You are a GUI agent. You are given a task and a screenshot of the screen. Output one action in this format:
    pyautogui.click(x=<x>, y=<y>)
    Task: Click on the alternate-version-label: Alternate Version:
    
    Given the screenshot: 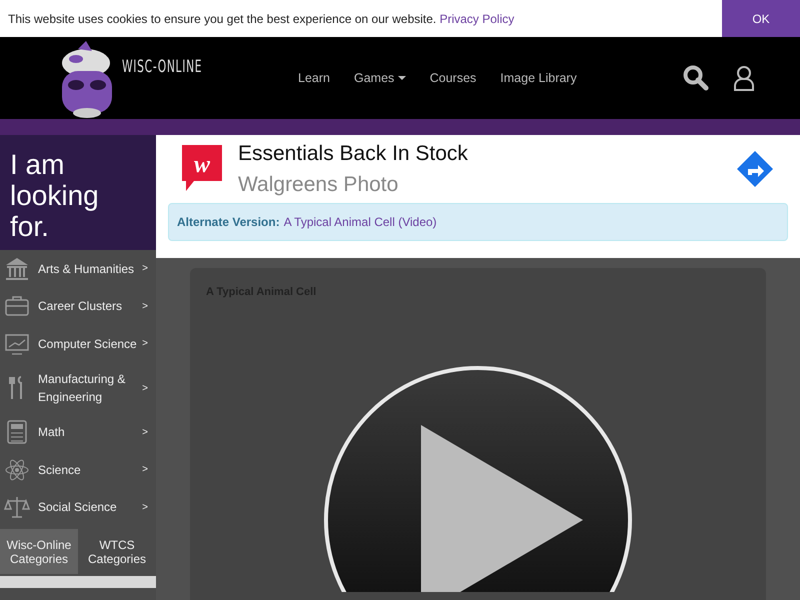 What is the action you would take?
    pyautogui.click(x=228, y=222)
    